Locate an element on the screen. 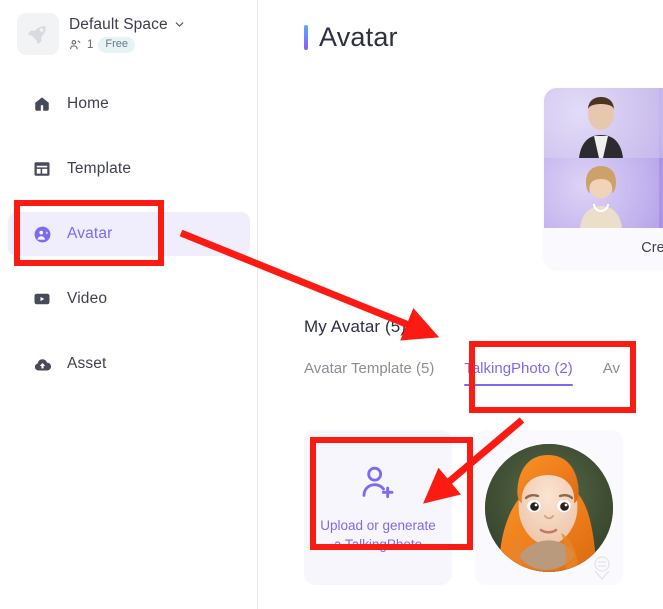  template-icon is located at coordinates (42, 169).